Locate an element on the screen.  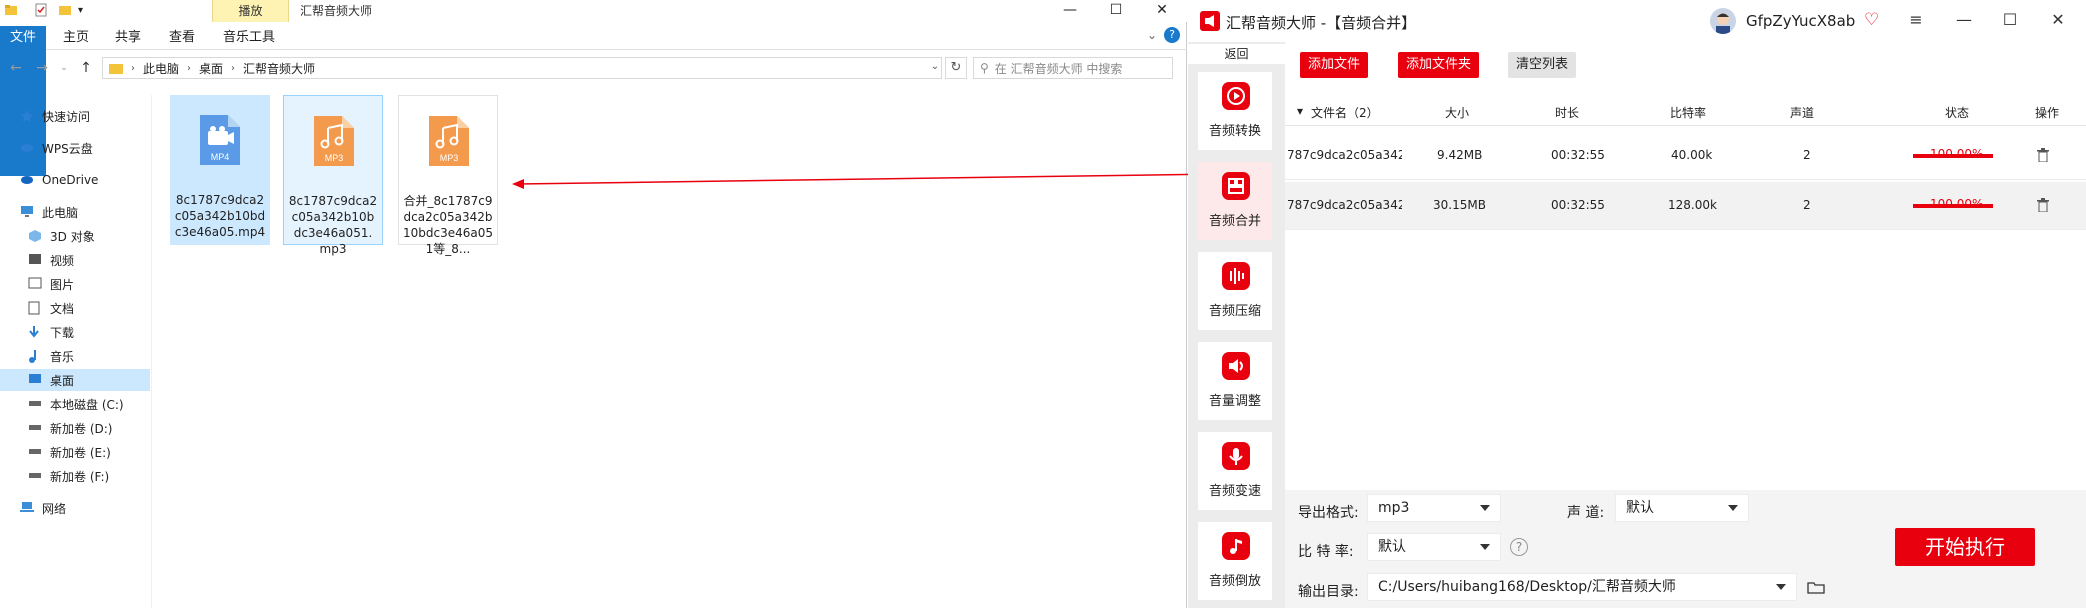
sidebar-label: 音频倒放 is located at coordinates (1234, 581).